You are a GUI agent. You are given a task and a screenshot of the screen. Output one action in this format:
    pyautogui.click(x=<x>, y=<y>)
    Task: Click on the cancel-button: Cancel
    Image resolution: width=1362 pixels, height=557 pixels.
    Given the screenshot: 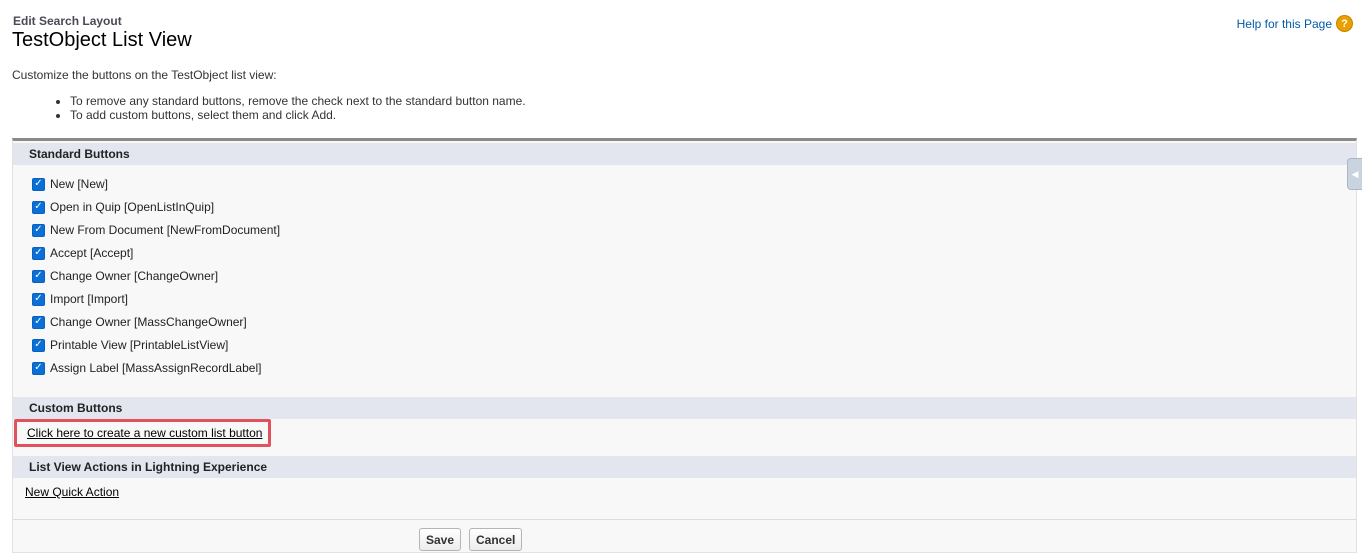 What is the action you would take?
    pyautogui.click(x=496, y=539)
    